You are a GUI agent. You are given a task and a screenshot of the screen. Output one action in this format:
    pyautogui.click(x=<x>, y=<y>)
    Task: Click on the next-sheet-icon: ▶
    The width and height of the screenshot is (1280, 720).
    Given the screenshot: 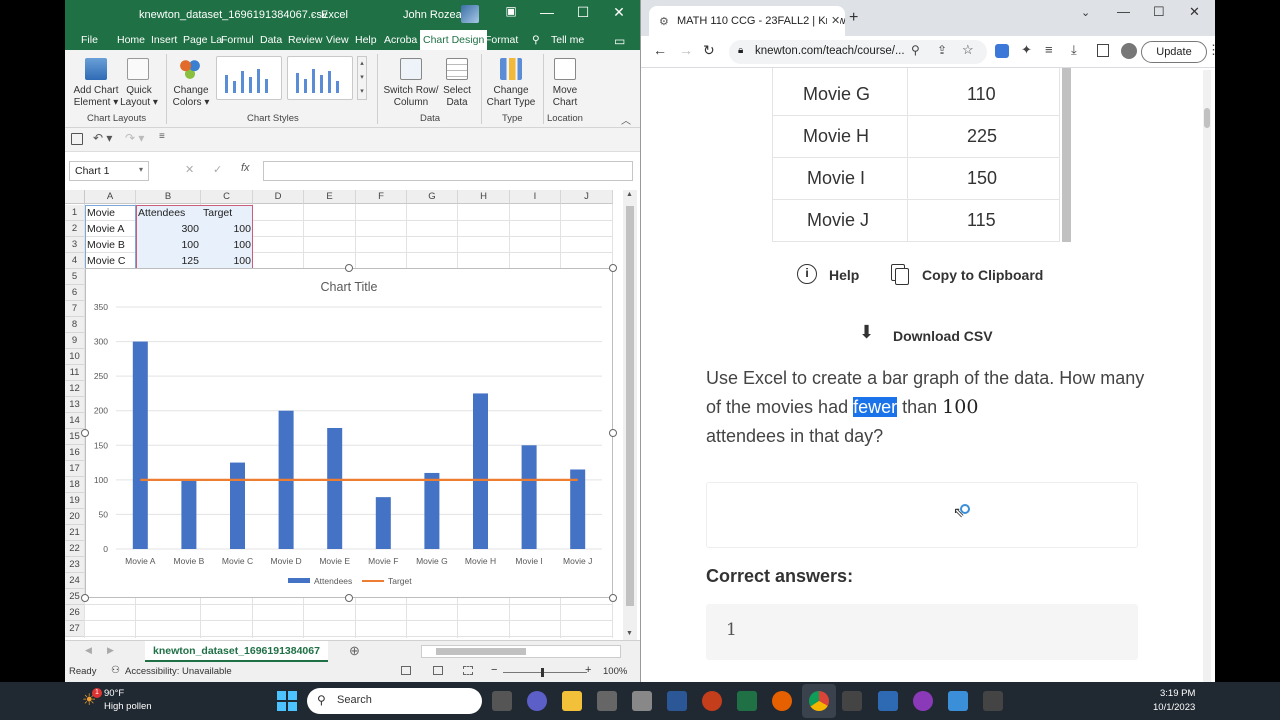 What is the action you would take?
    pyautogui.click(x=110, y=650)
    